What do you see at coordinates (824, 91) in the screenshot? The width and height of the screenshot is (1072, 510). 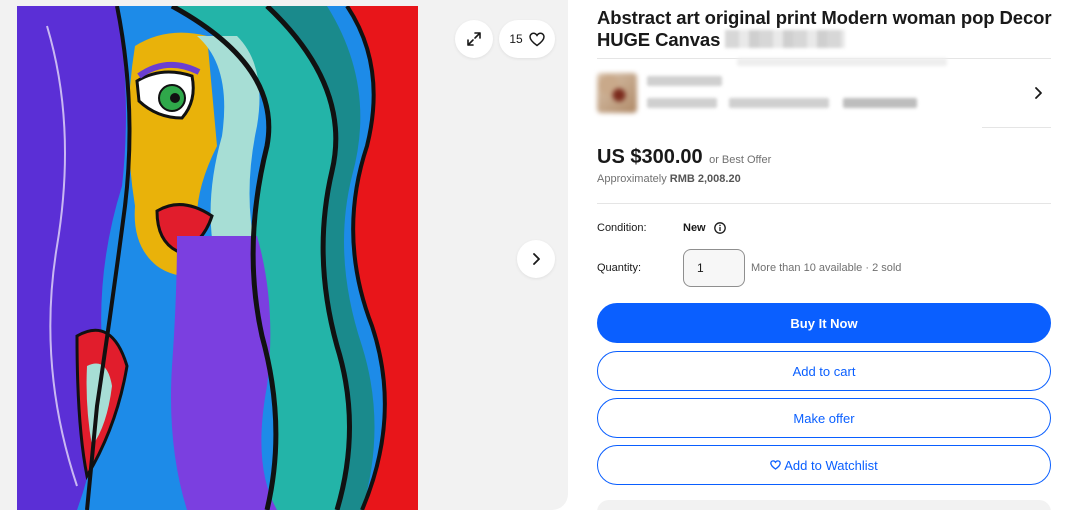 I see `seller-info` at bounding box center [824, 91].